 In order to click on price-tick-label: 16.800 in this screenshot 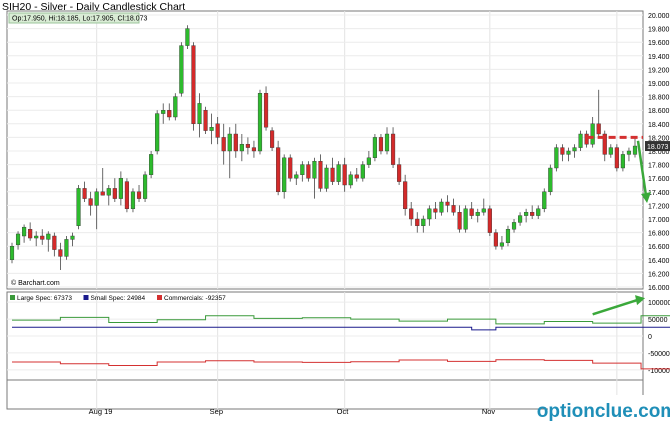, I will do `click(659, 234)`.